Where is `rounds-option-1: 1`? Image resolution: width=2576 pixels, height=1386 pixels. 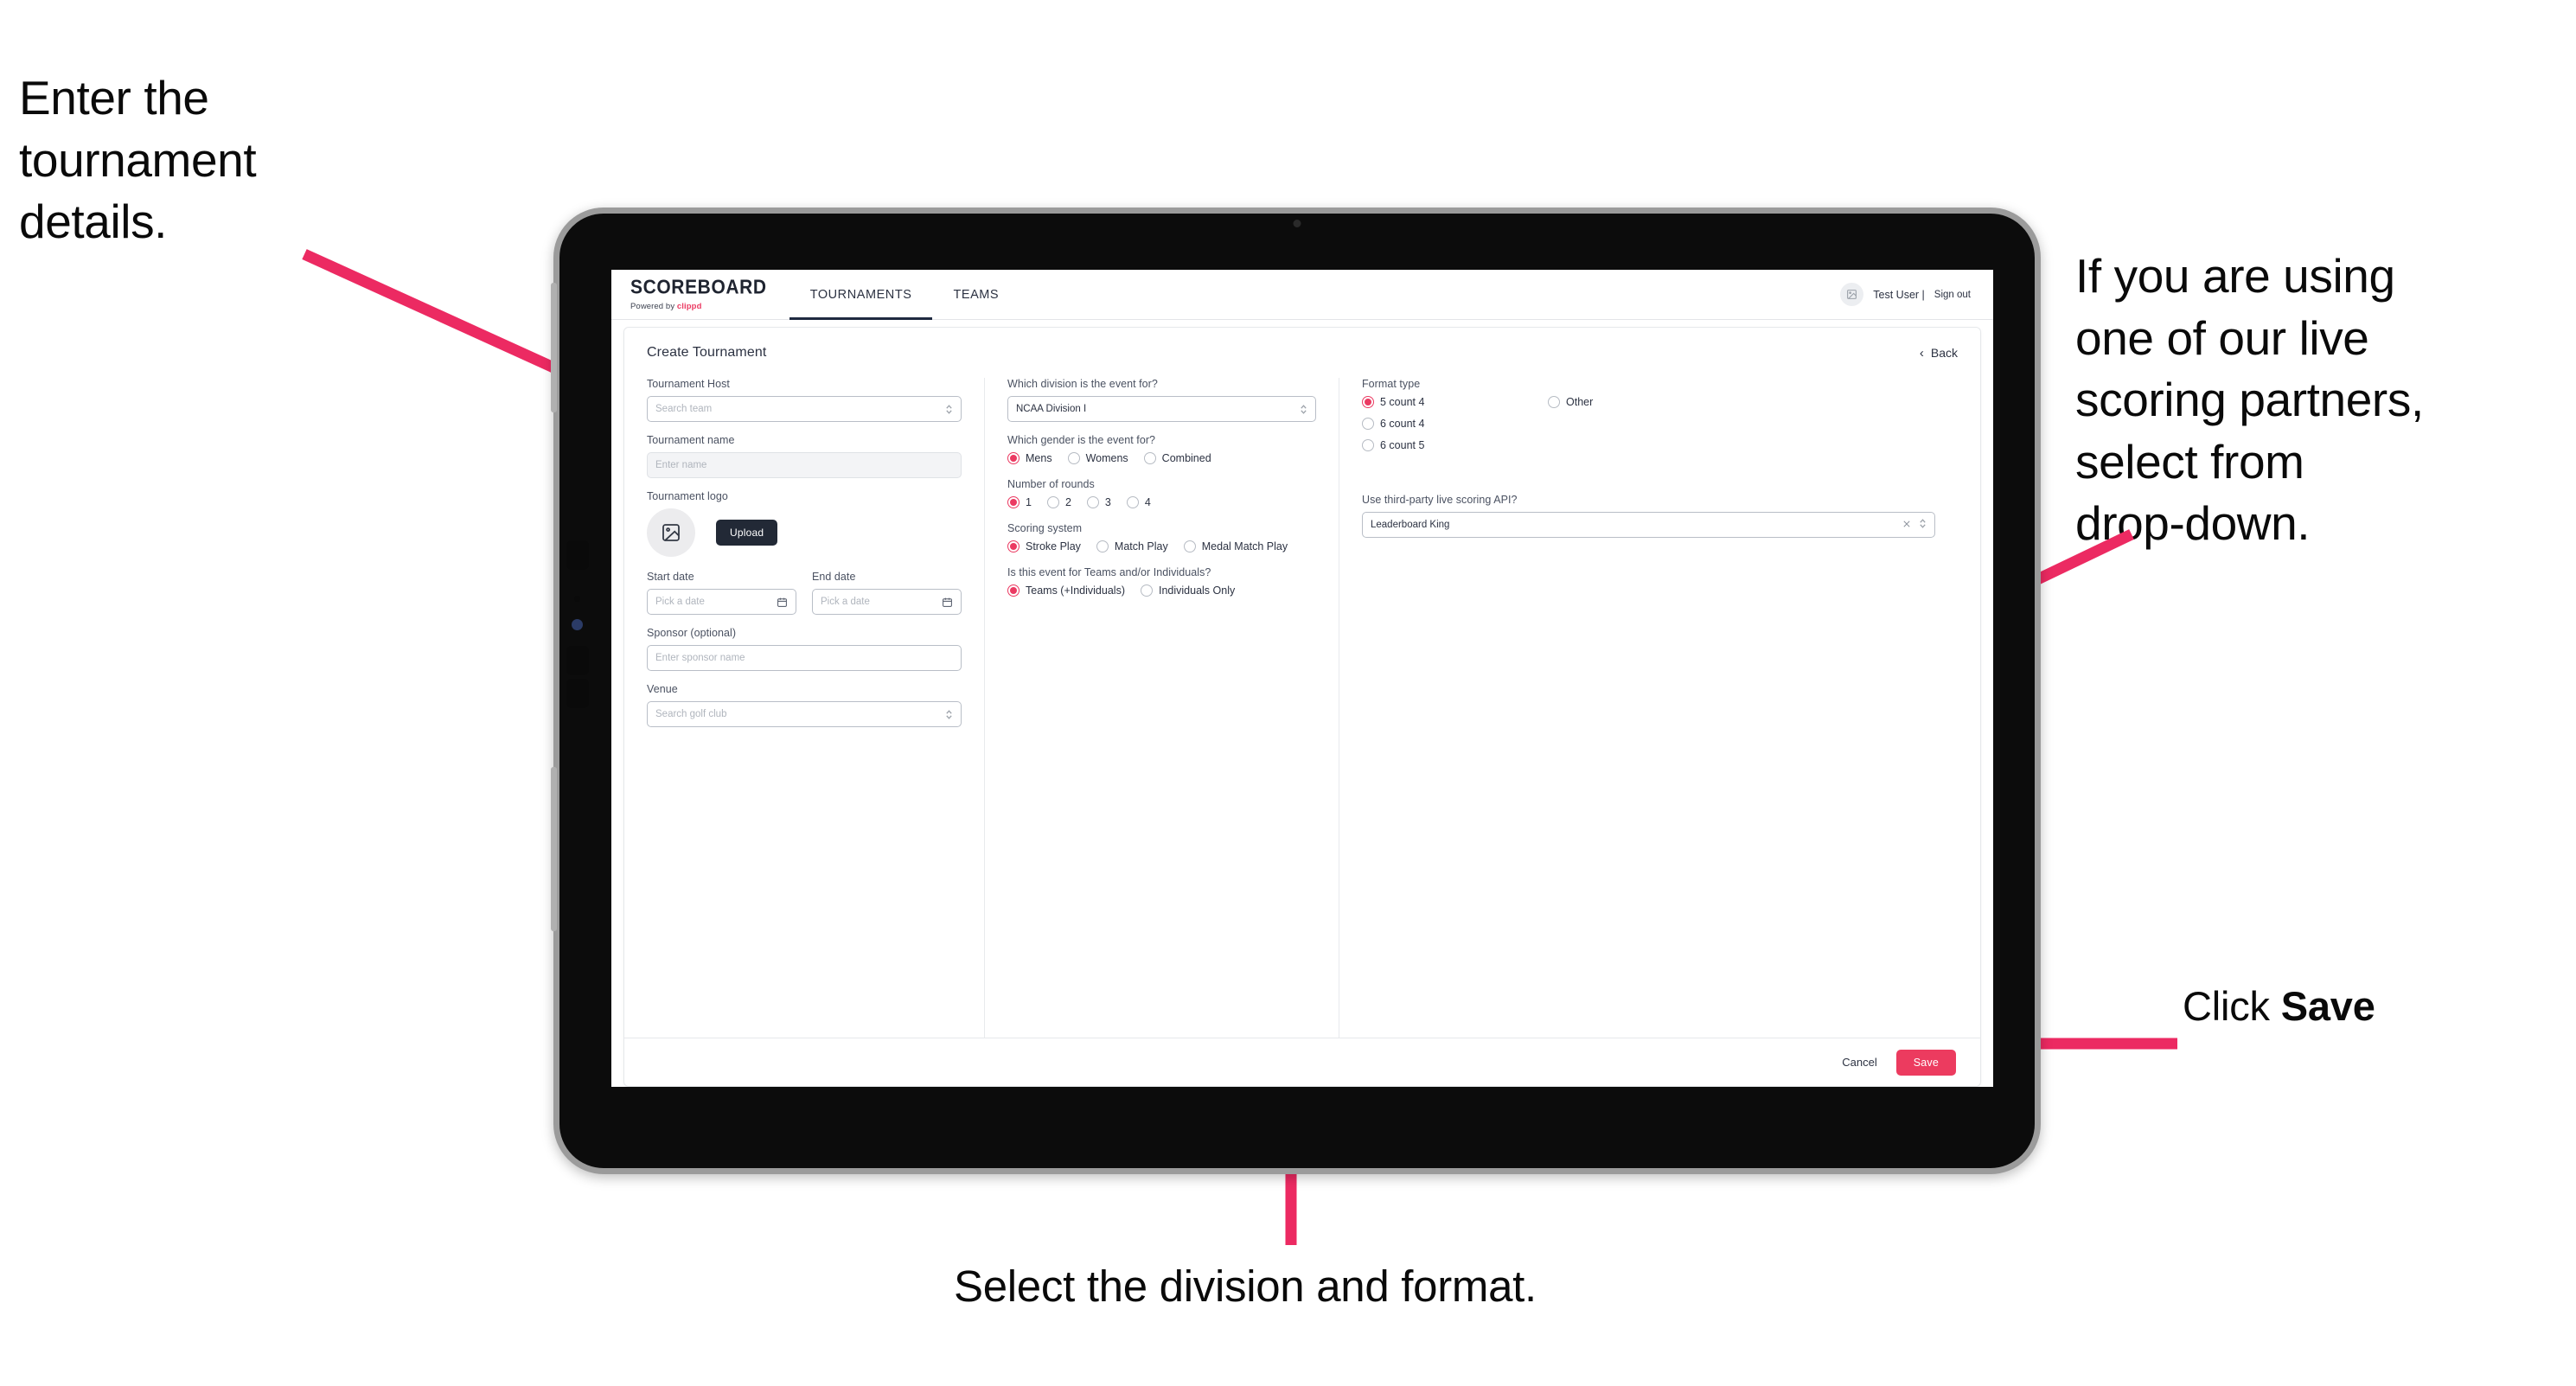
rounds-option-1: 1 is located at coordinates (1020, 502).